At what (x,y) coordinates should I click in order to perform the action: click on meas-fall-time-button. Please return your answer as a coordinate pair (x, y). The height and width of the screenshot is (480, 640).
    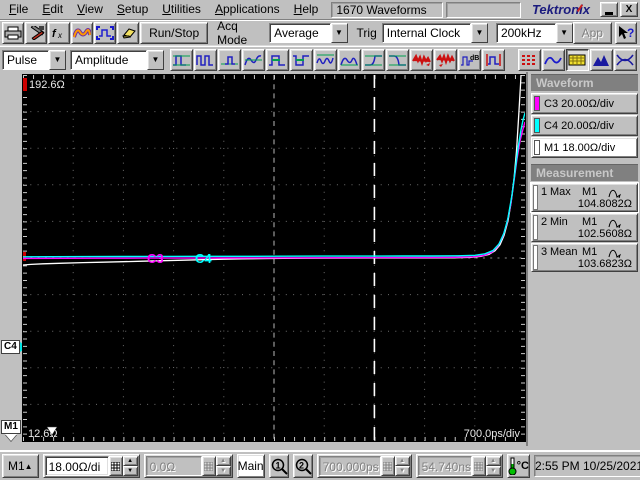
    Looking at the image, I should click on (397, 59).